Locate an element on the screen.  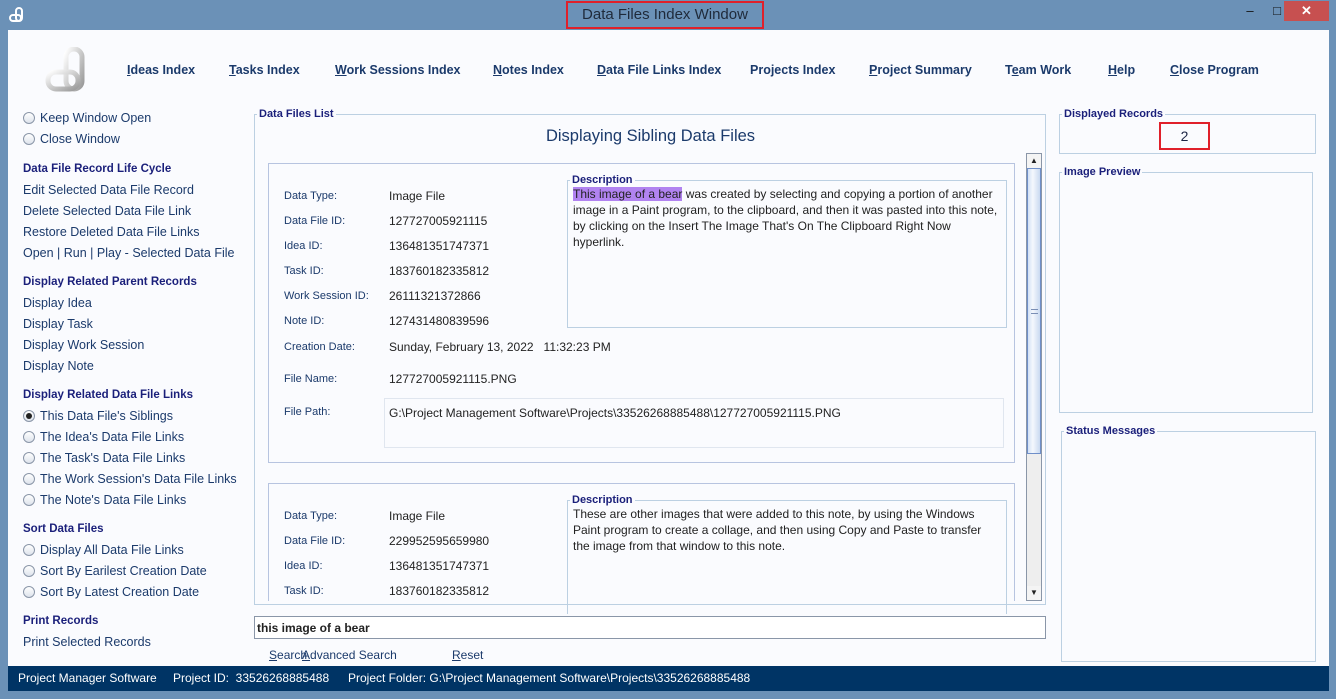
status-messages-legend: Status Messages is located at coordinates (1111, 431).